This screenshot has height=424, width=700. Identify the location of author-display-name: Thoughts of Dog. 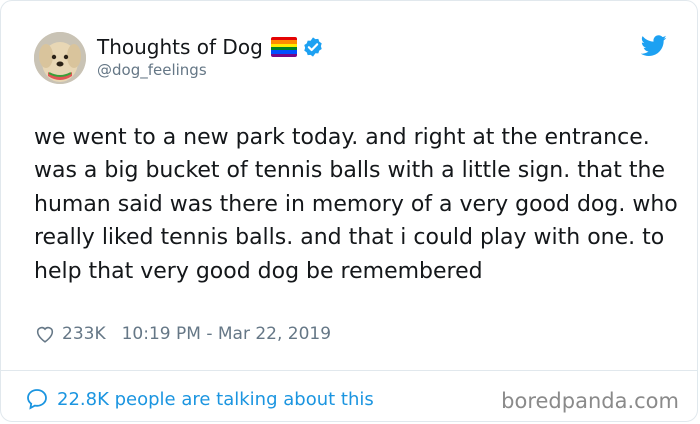
(180, 47).